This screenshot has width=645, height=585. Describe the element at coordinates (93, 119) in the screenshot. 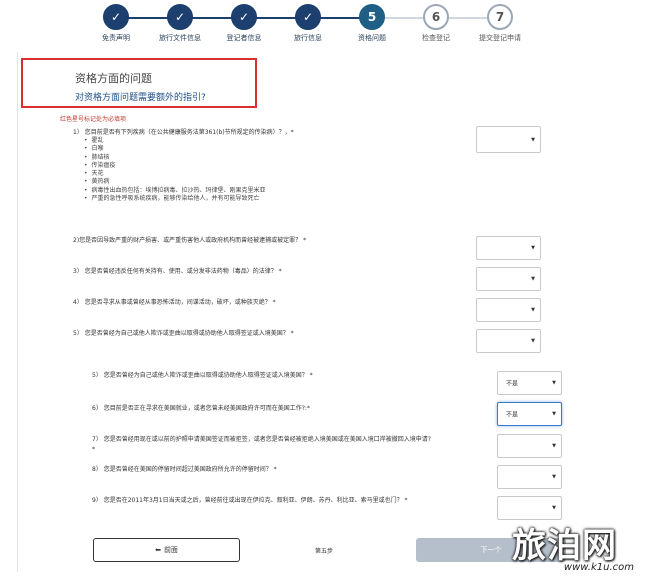

I see `required-note: 红色星号标记处为必填项` at that location.